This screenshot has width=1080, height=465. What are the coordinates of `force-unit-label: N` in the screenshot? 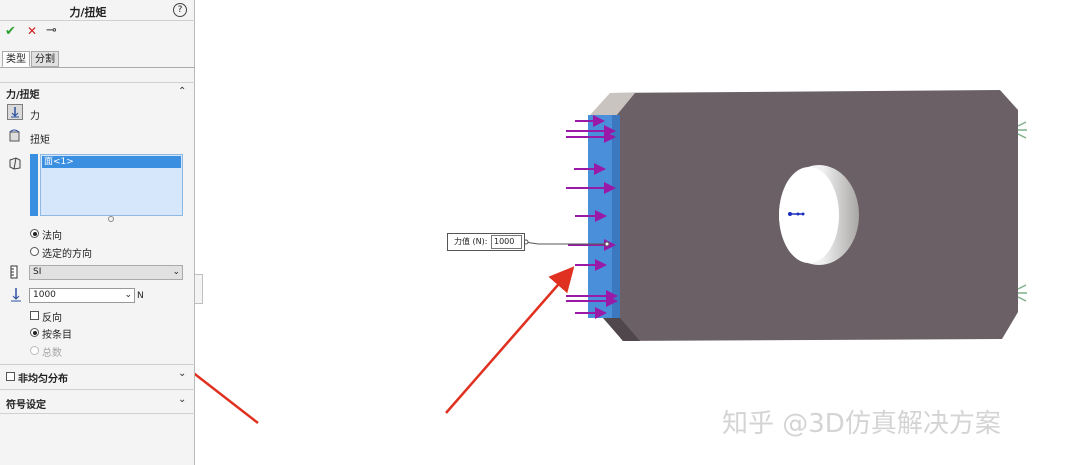 It's located at (140, 296).